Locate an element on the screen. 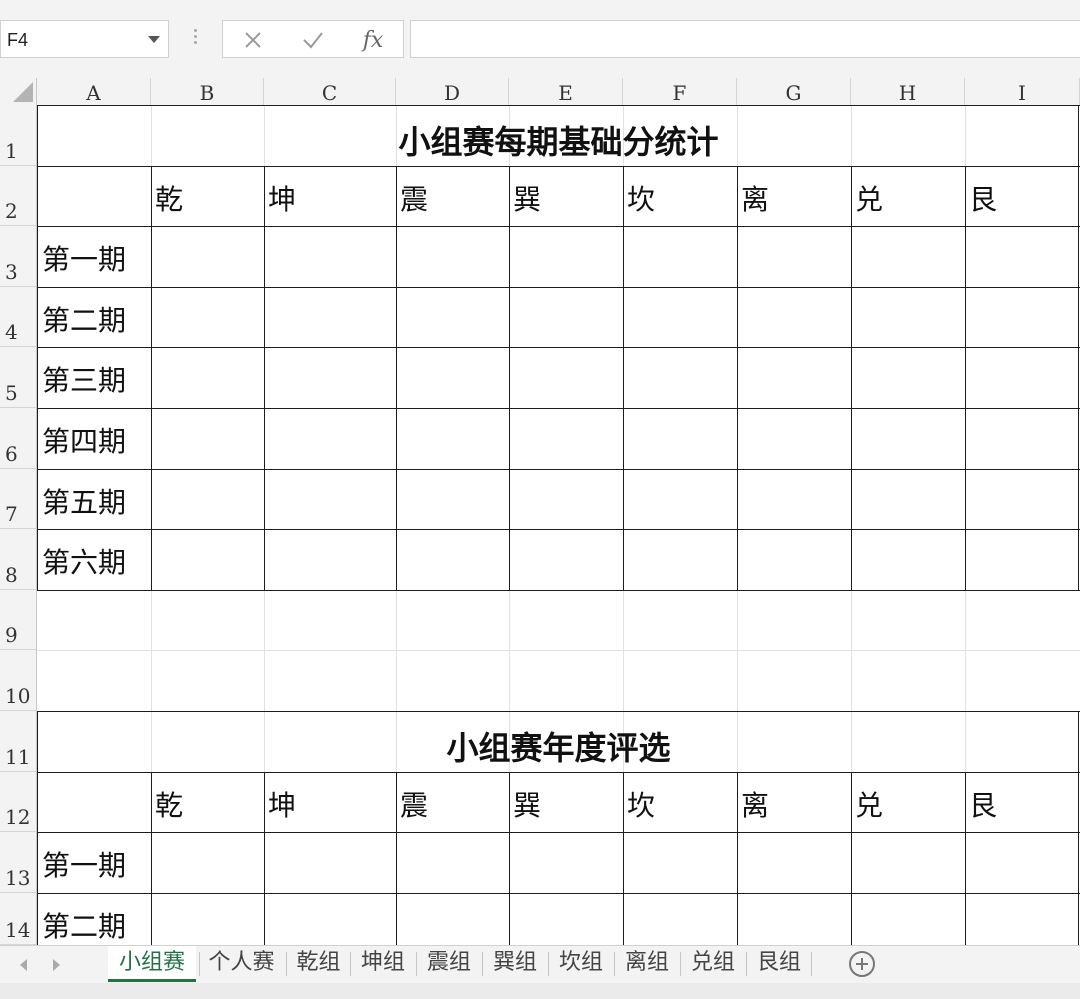 The height and width of the screenshot is (999, 1080). table1-period-label: 第五期 is located at coordinates (84, 502).